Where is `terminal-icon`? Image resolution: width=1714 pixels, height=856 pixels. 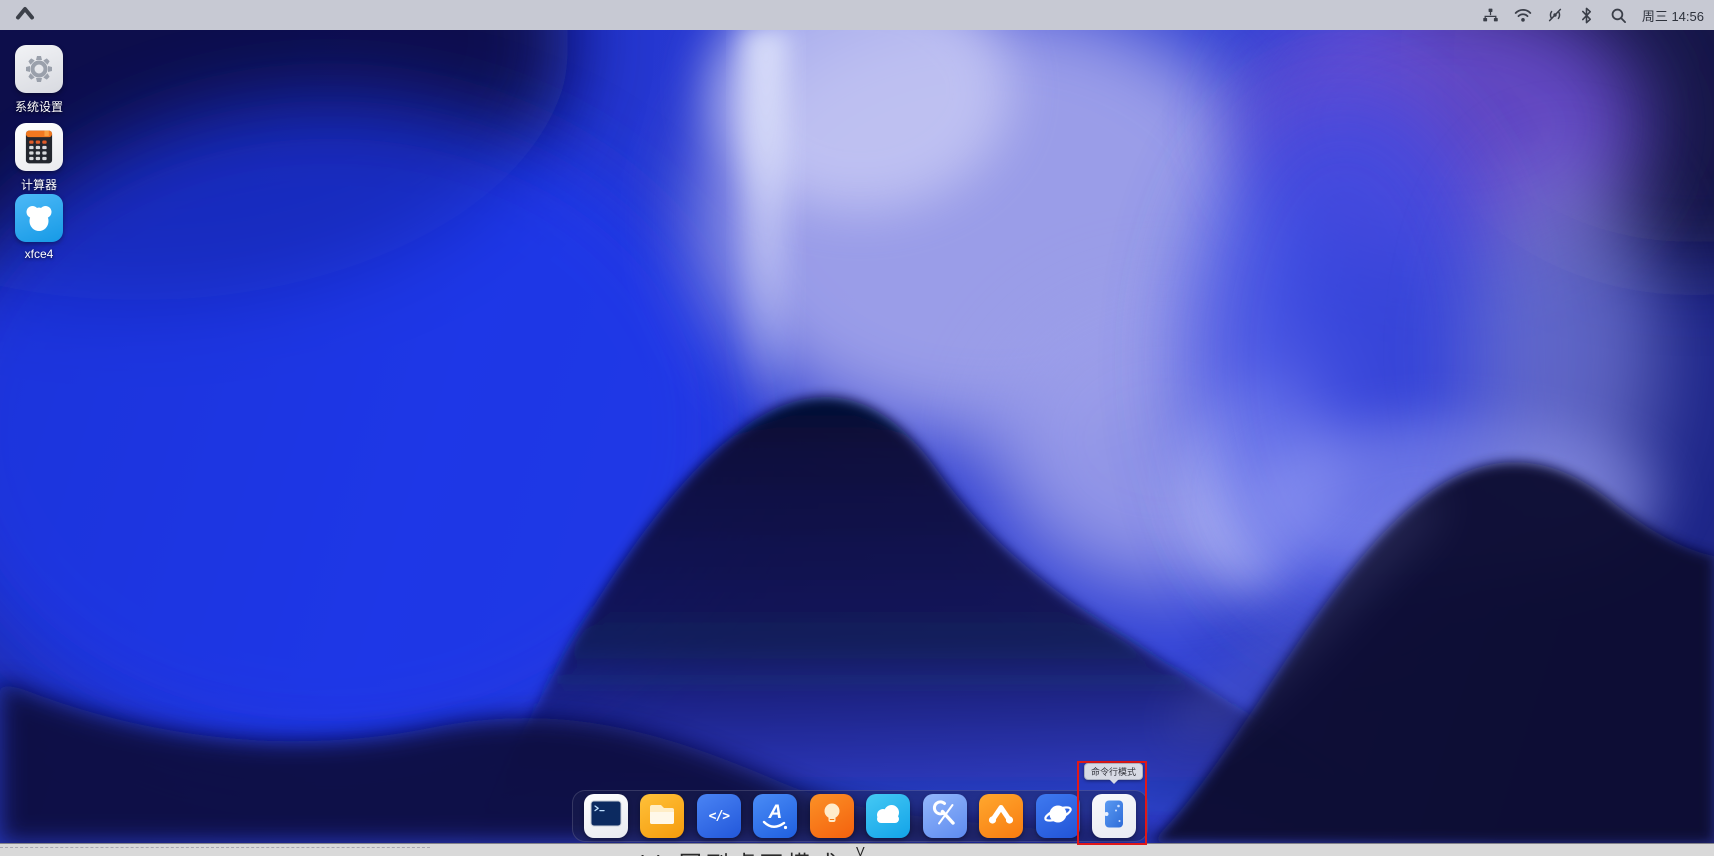
terminal-icon is located at coordinates (606, 816).